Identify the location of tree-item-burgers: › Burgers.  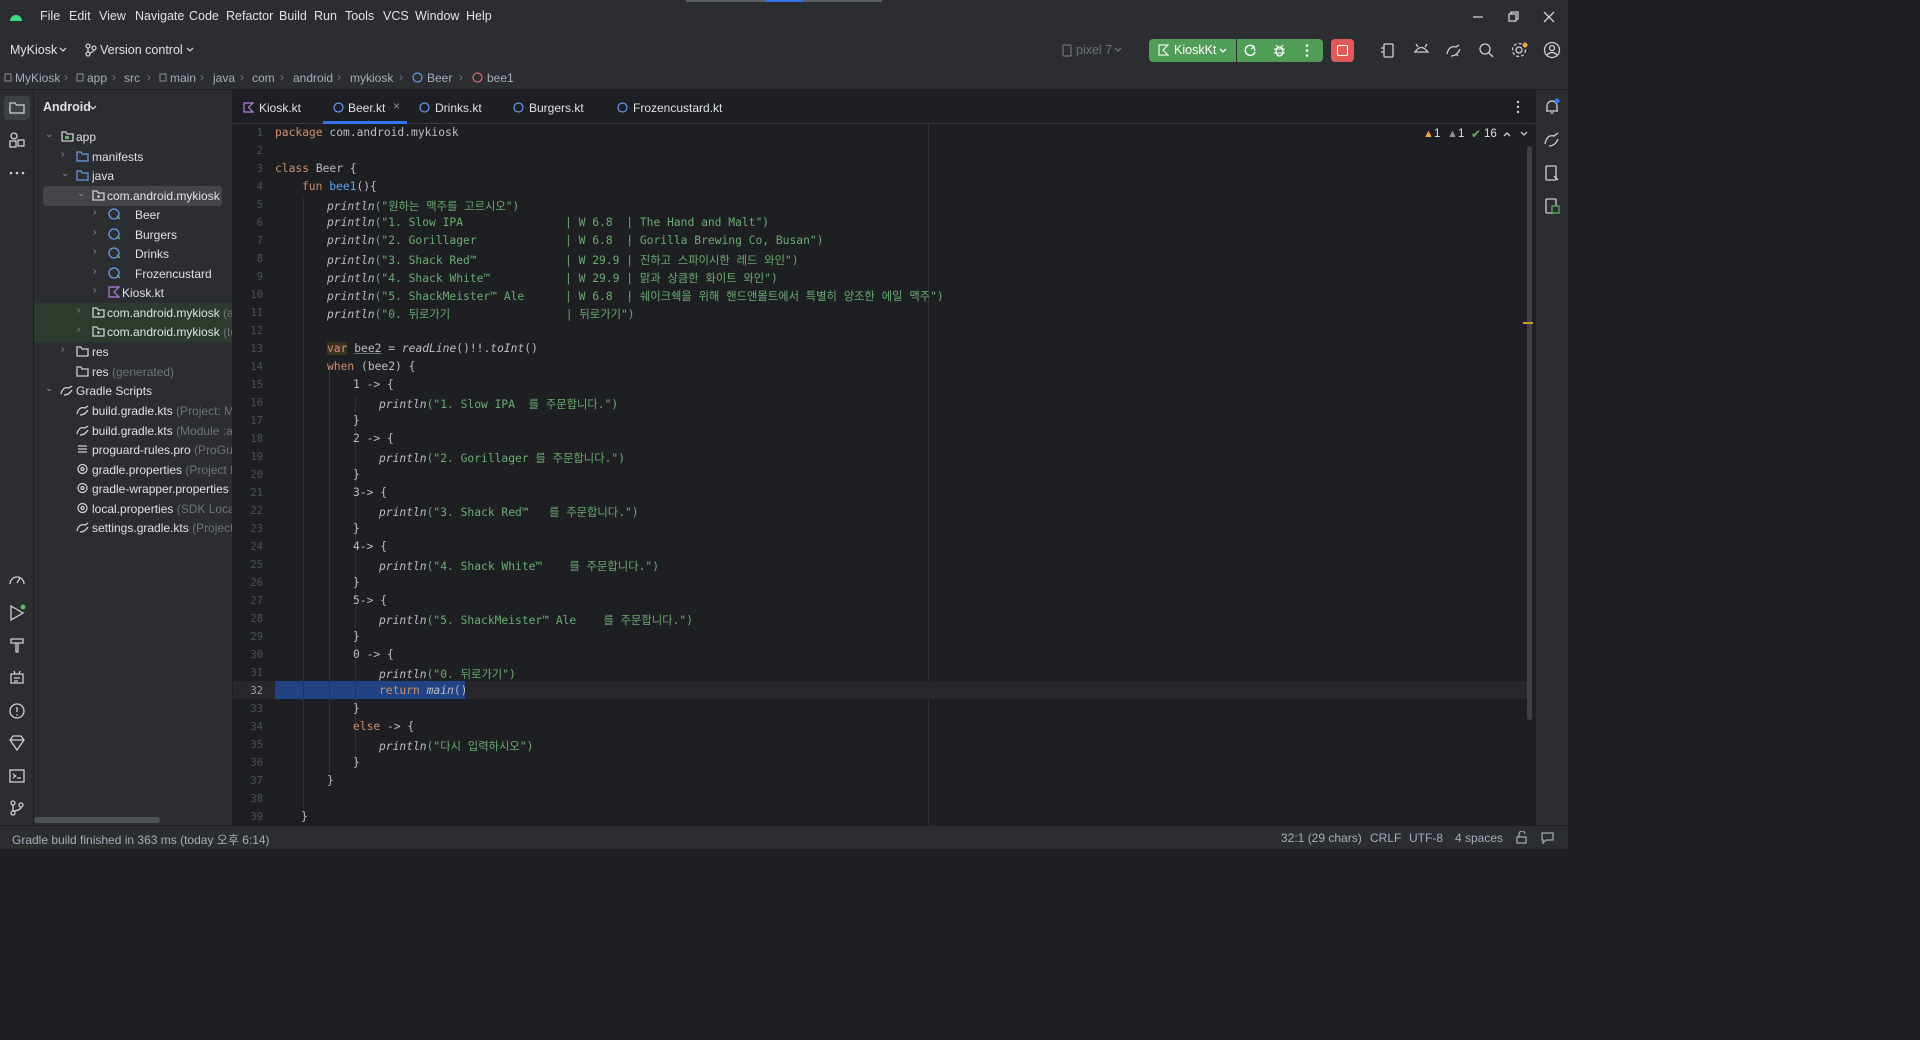
(133, 235).